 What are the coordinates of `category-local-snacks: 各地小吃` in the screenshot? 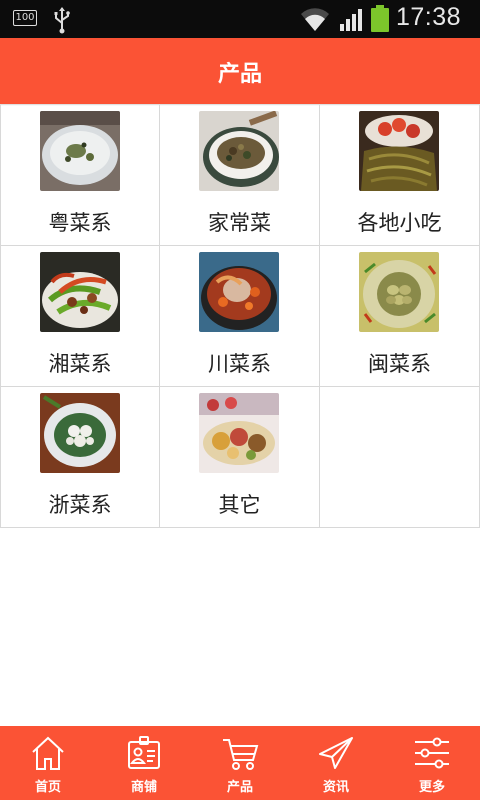 It's located at (400, 175).